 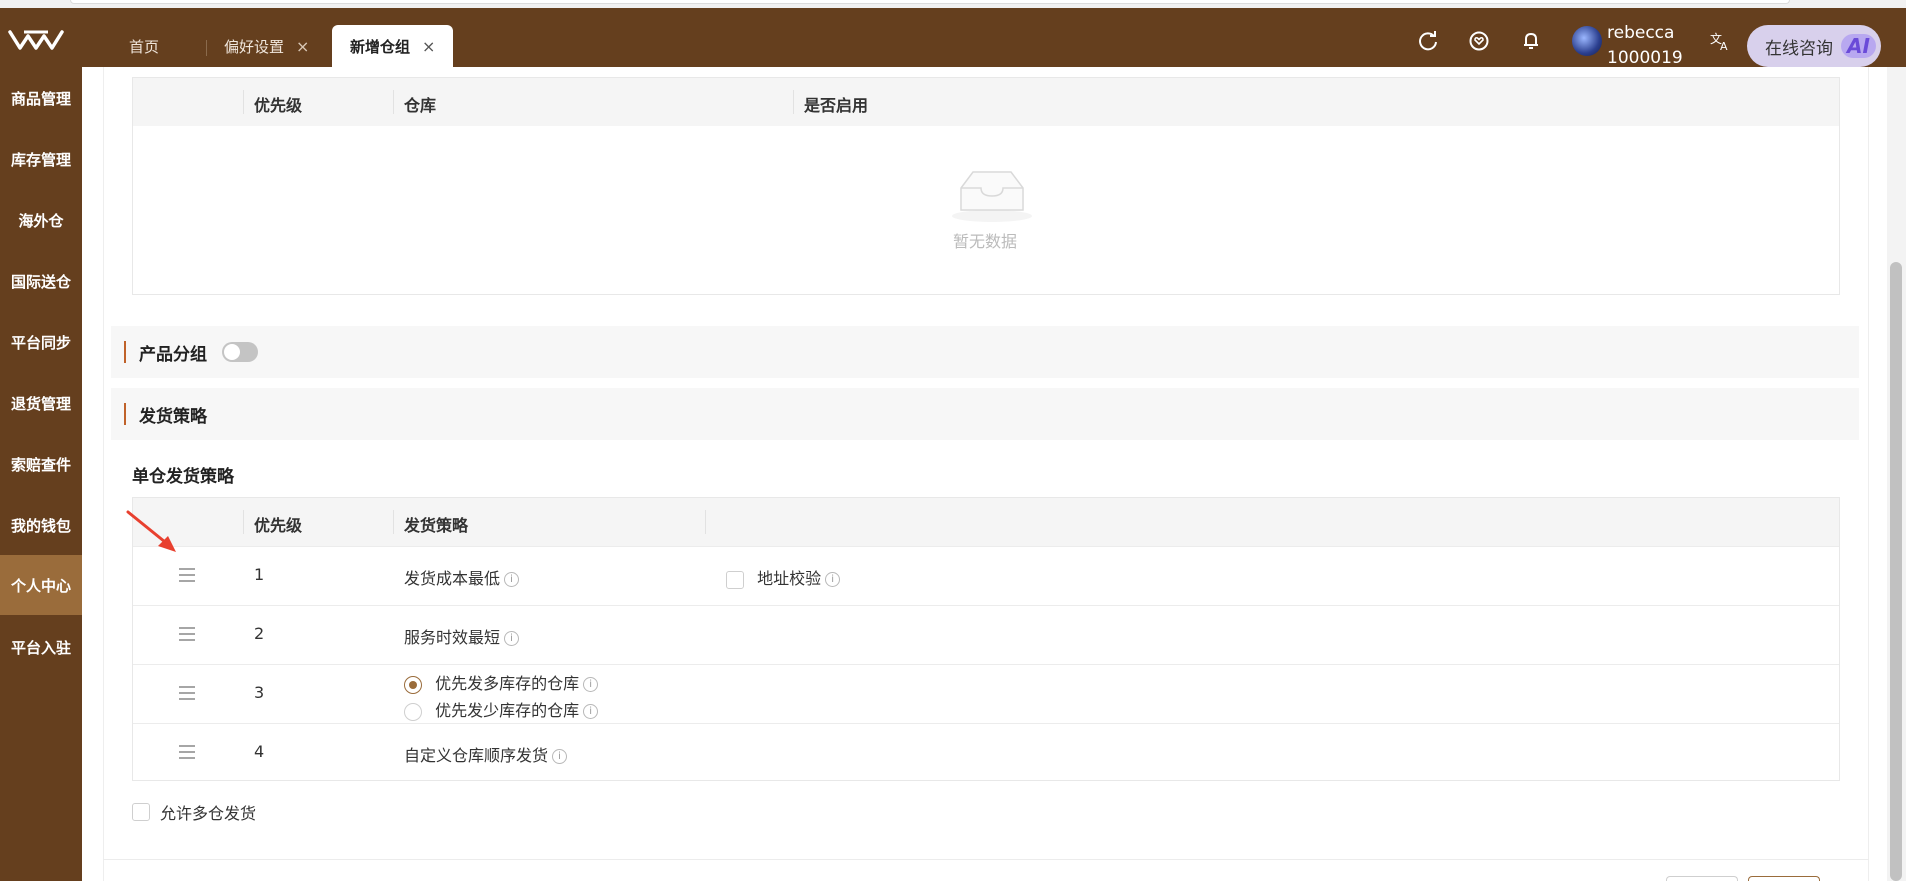 I want to click on radio-more-stock, so click(x=413, y=684).